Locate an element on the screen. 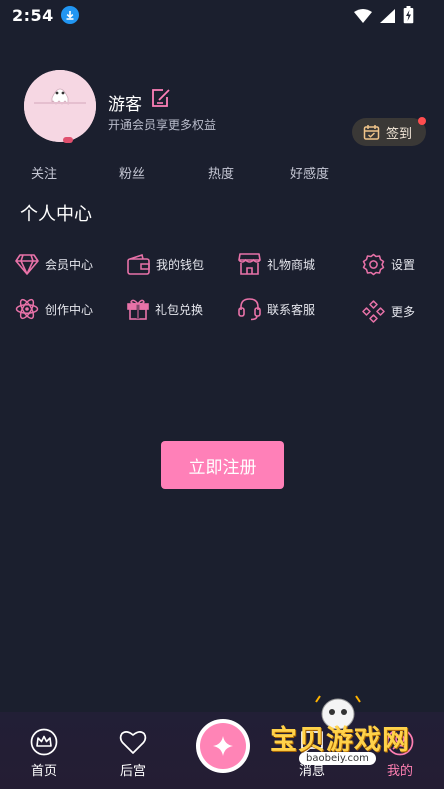 Image resolution: width=444 pixels, height=789 pixels. menu-label: 更多 is located at coordinates (403, 312).